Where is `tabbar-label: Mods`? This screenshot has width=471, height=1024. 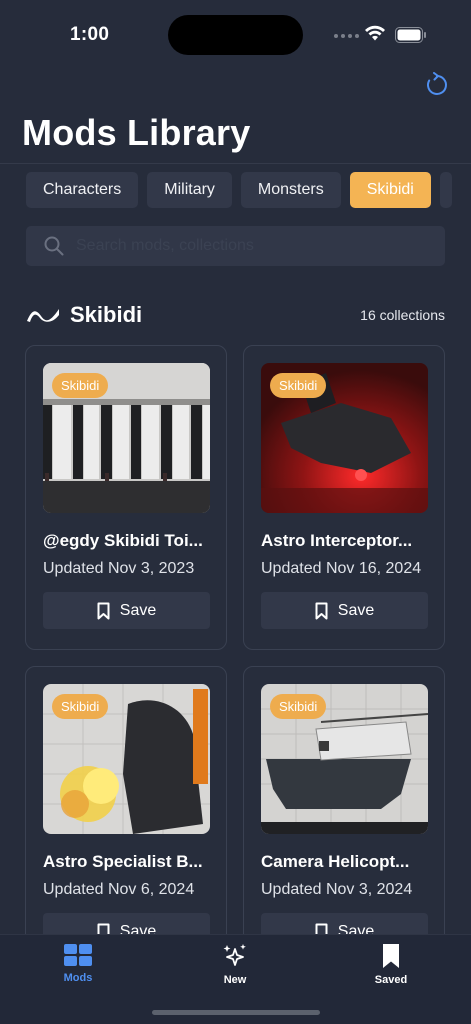 tabbar-label: Mods is located at coordinates (78, 978).